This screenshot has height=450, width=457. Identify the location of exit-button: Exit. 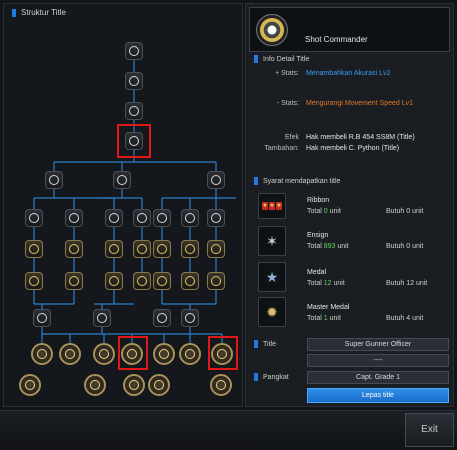
(429, 430).